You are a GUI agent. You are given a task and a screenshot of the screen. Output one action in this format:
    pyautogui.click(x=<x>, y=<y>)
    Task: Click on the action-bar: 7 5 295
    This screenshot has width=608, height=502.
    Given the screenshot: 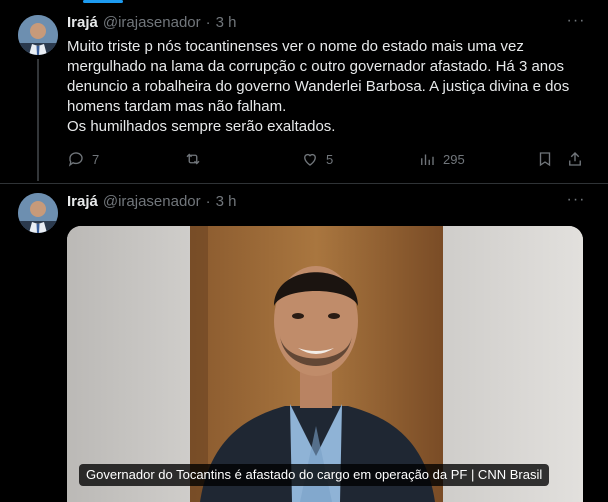 What is the action you would take?
    pyautogui.click(x=327, y=159)
    